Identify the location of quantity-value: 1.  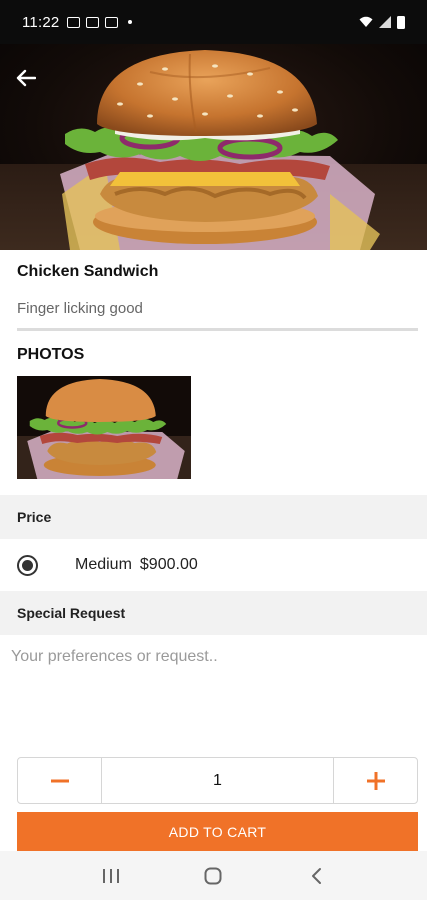
(217, 780).